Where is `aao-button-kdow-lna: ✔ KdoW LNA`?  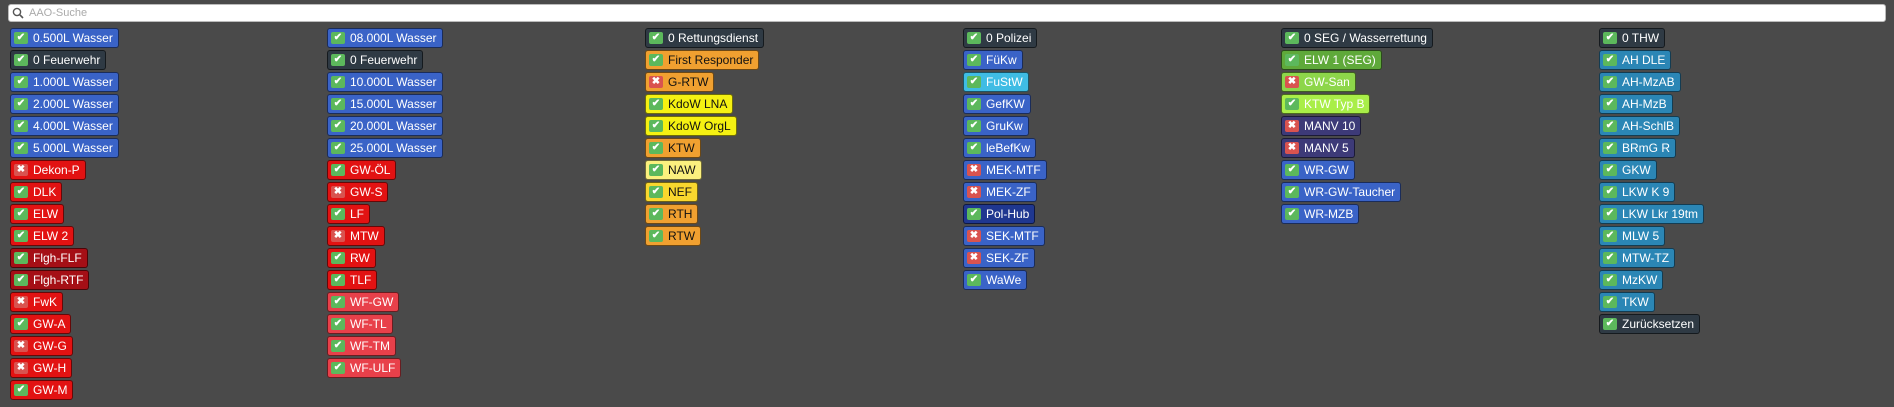 aao-button-kdow-lna: ✔ KdoW LNA is located at coordinates (689, 104).